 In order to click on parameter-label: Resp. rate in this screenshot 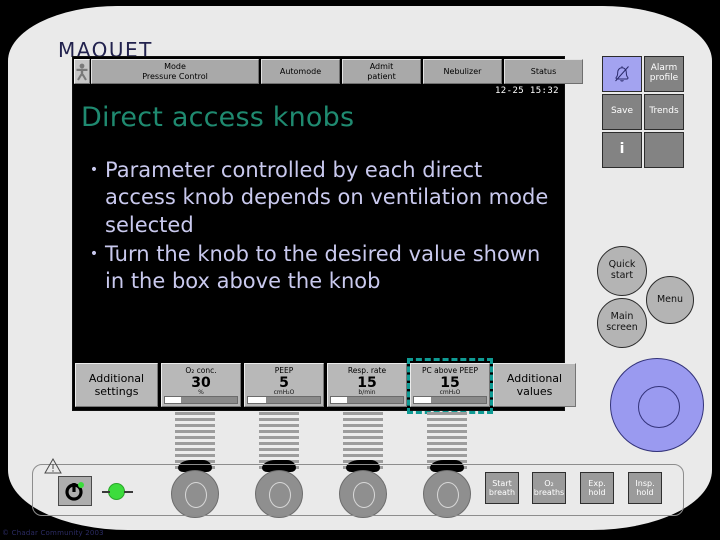, I will do `click(367, 370)`.